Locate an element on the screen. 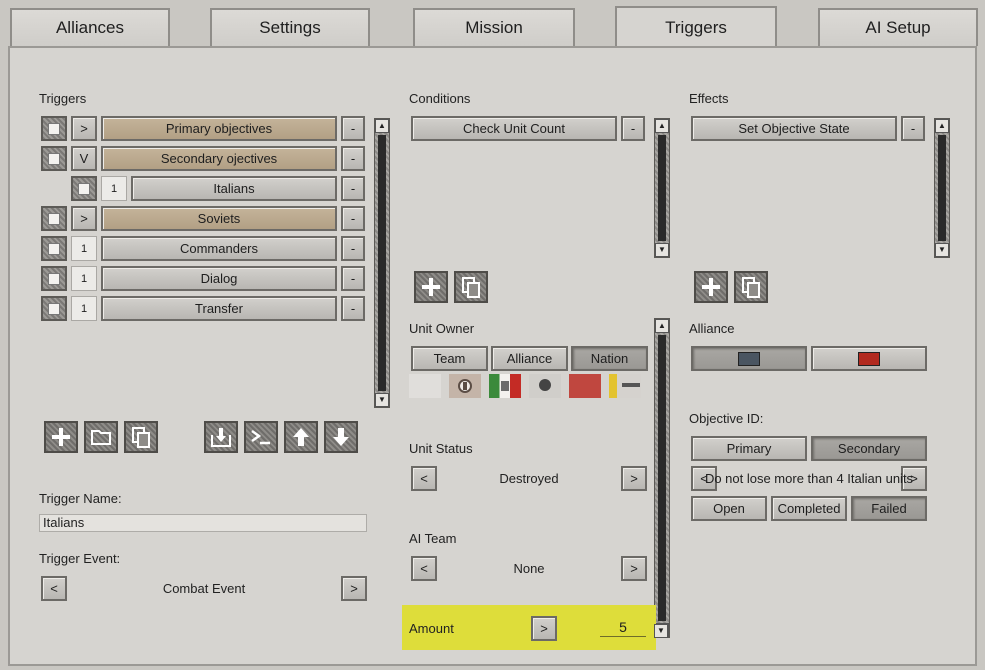 The image size is (985, 670). unit-status-next-button: > is located at coordinates (634, 478).